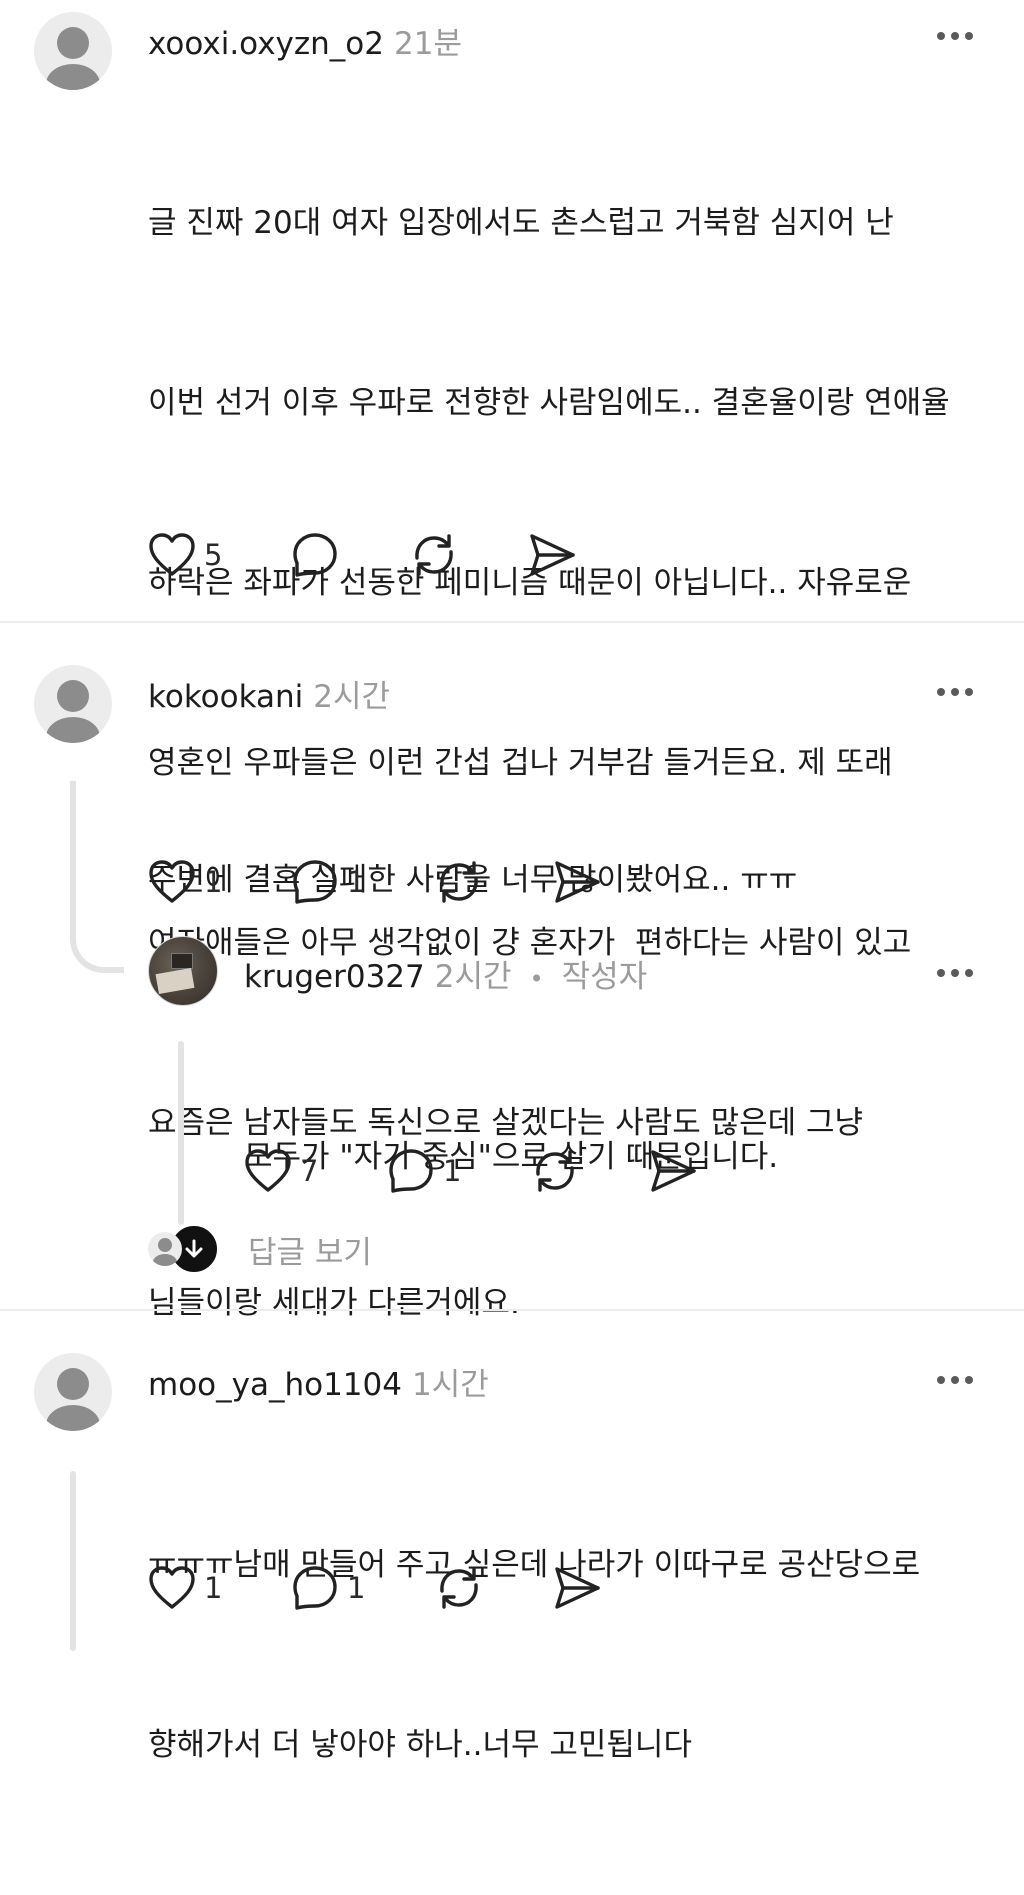 Image resolution: width=1024 pixels, height=1895 pixels. Describe the element at coordinates (334, 977) in the screenshot. I see `username: kruger0327` at that location.